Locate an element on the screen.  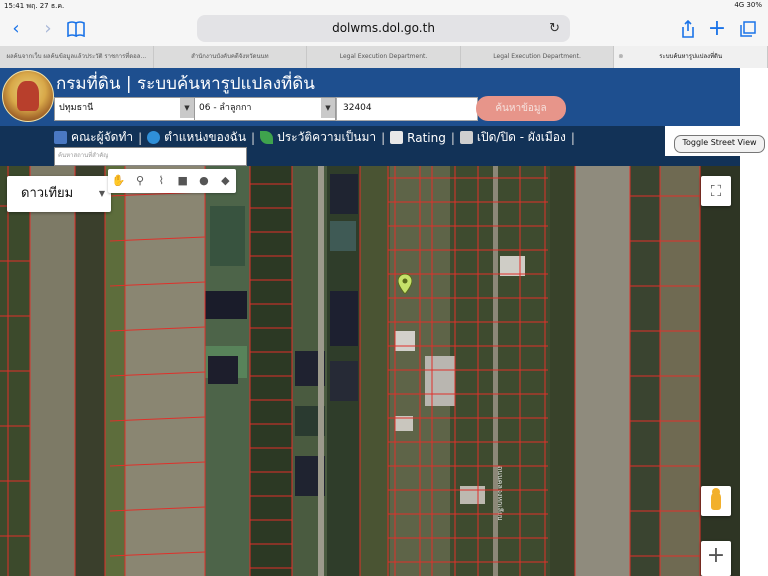
map-type-select: ดาวเทียม ▼ is located at coordinates (59, 194).